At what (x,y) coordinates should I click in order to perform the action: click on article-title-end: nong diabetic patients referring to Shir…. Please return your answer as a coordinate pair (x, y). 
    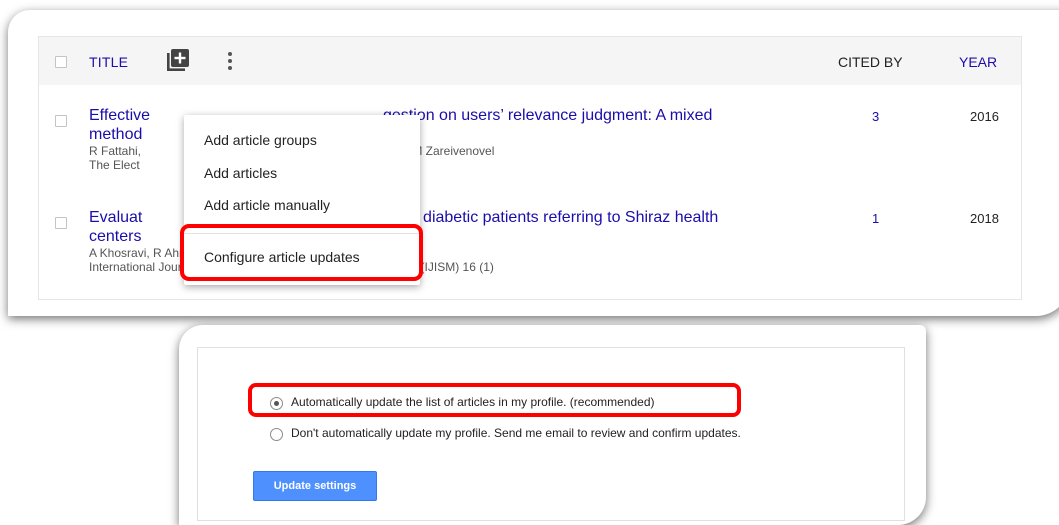
    Looking at the image, I should click on (551, 217).